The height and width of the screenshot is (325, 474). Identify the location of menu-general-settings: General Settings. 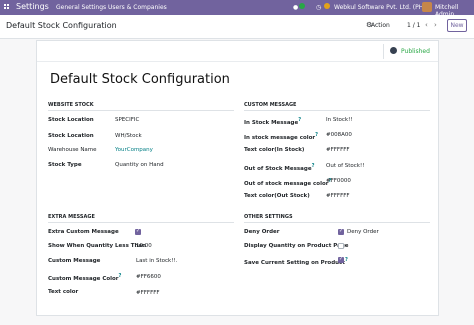
(81, 7).